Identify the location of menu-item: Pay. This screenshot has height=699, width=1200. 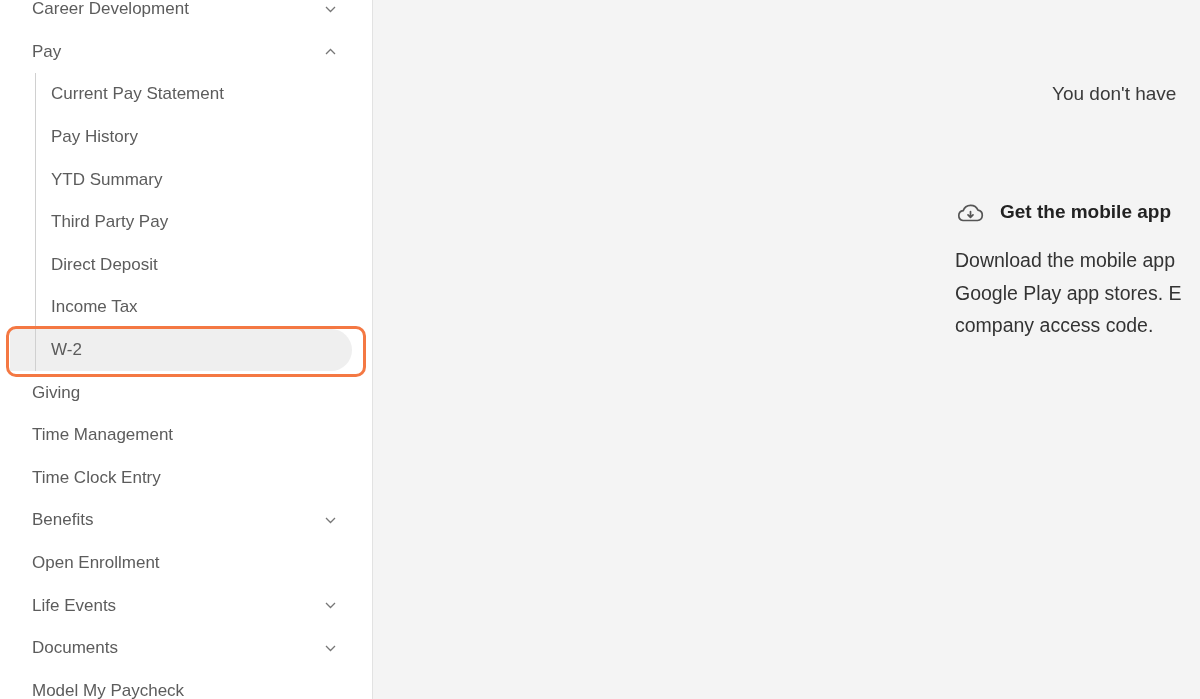
(181, 52).